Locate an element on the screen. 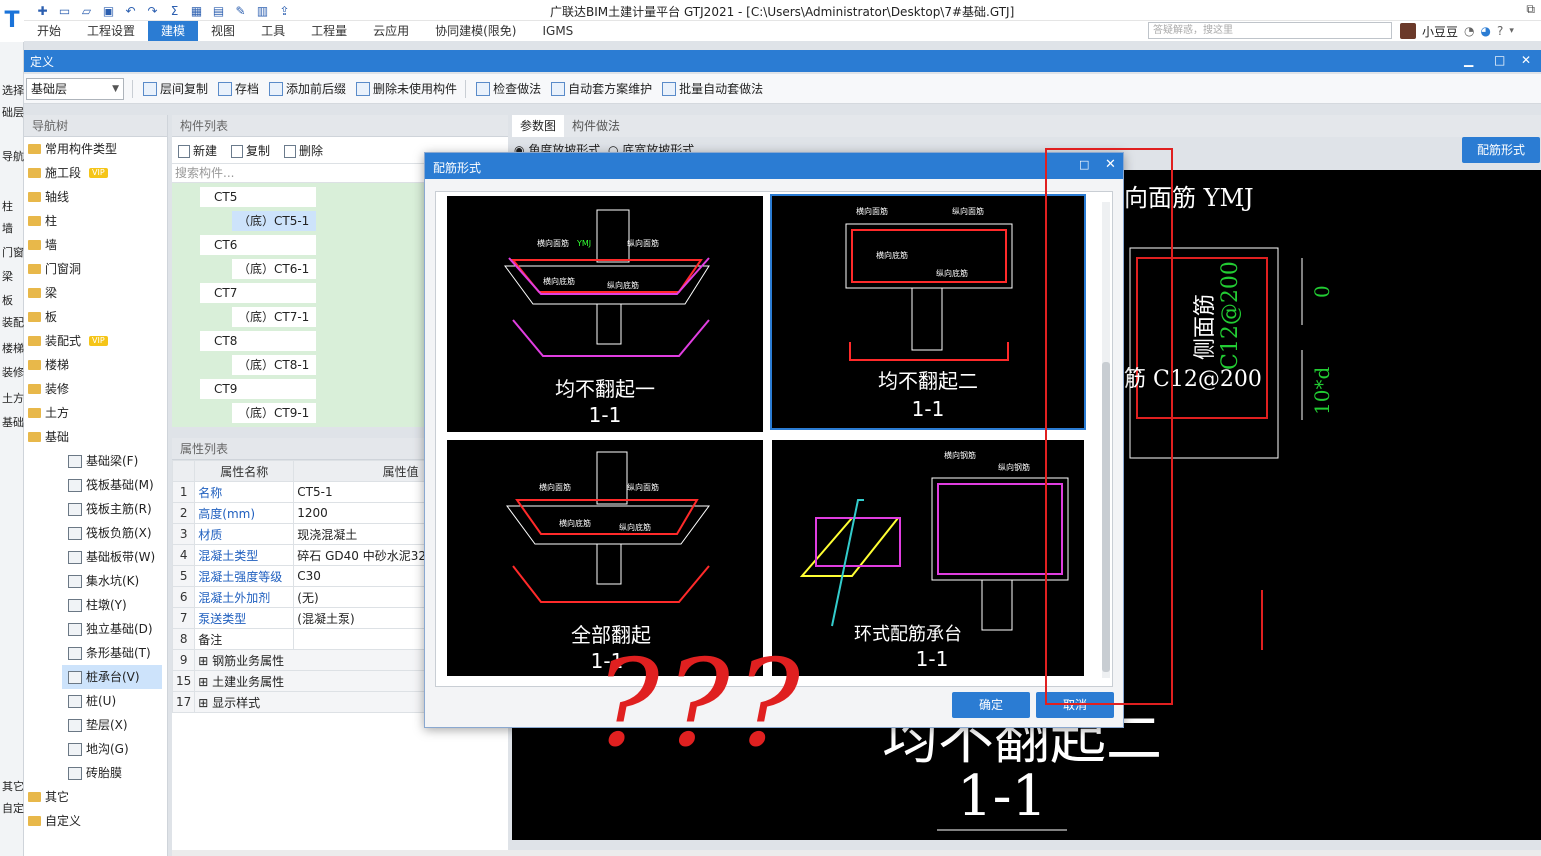  nav-item: 柱 is located at coordinates (42, 221).